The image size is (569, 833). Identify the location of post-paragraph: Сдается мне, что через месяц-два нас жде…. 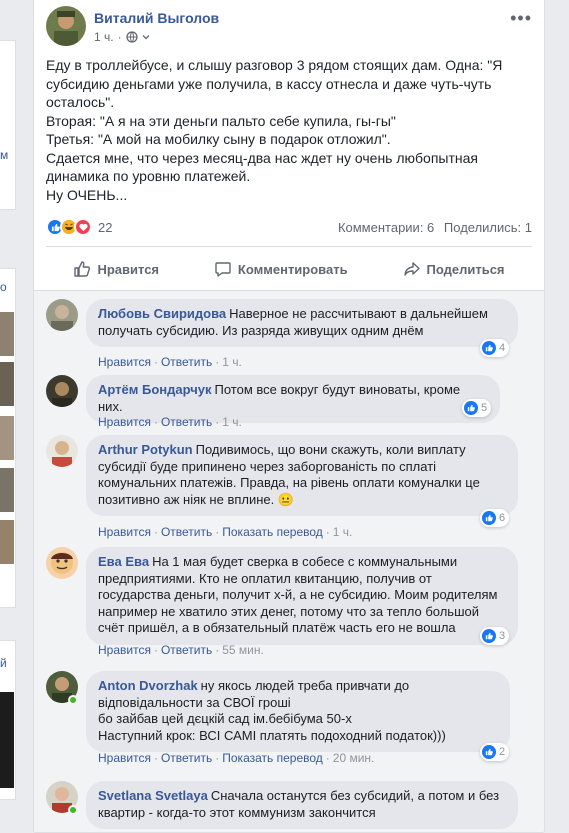
(262, 167).